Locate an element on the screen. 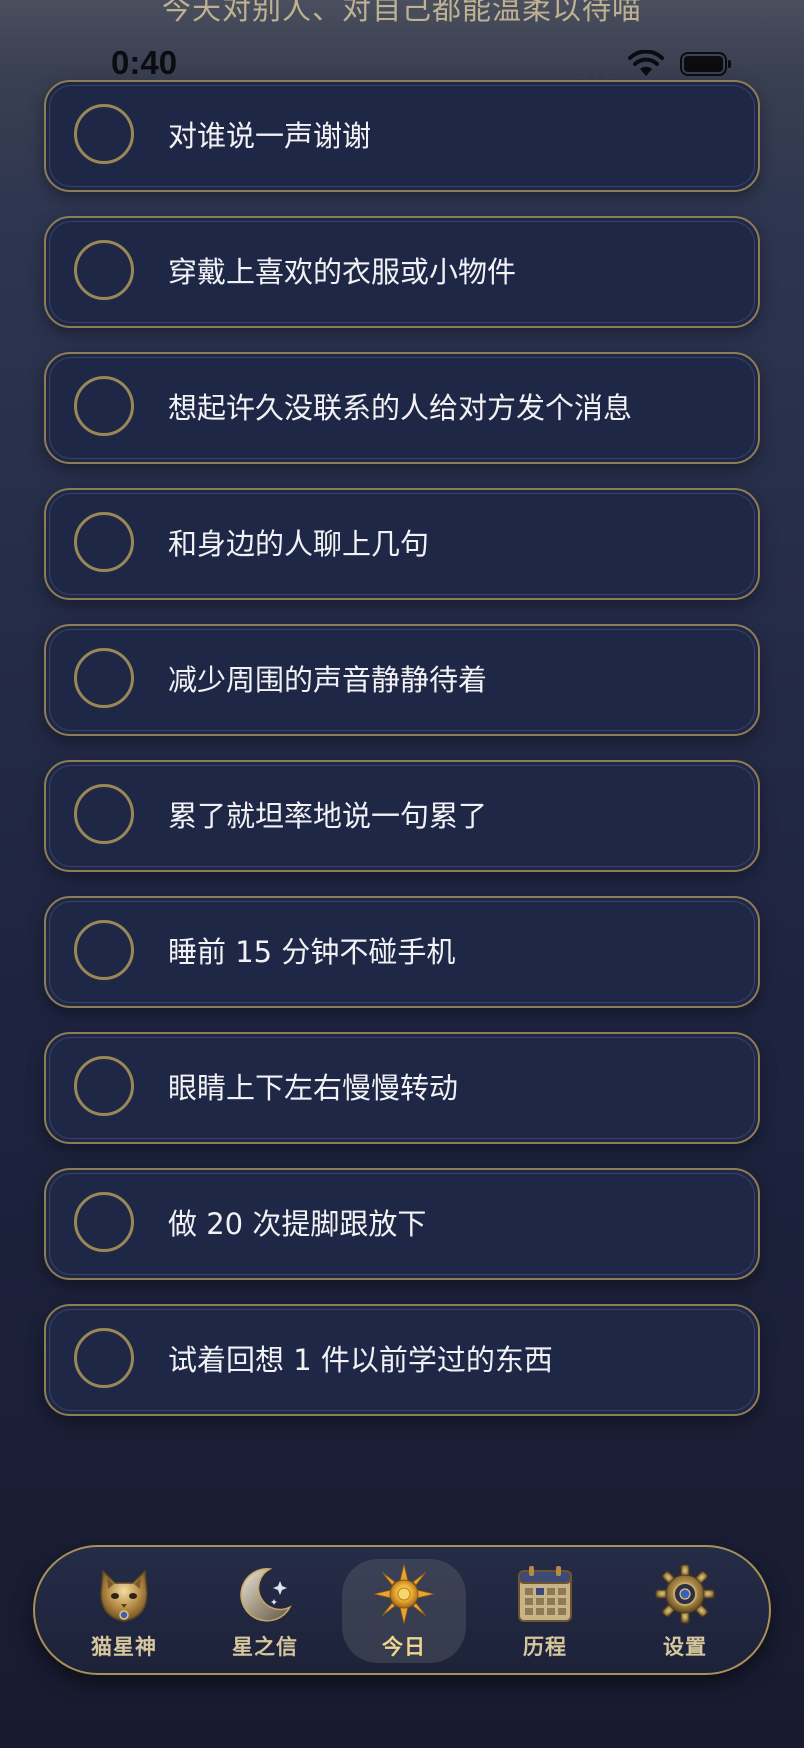  cat-icon is located at coordinates (124, 1595).